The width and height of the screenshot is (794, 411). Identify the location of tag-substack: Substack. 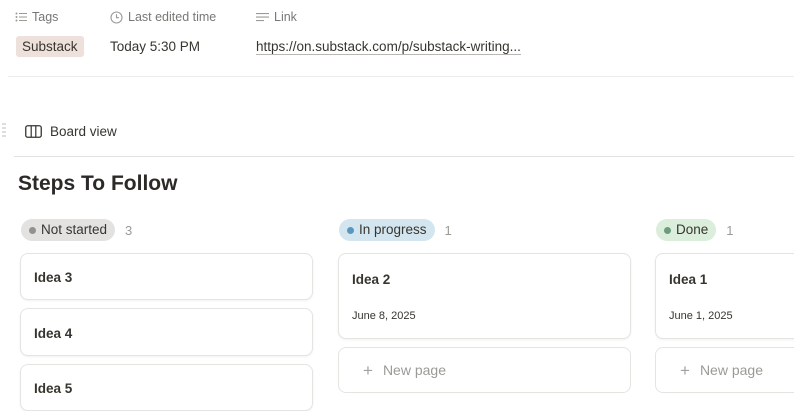
(50, 46).